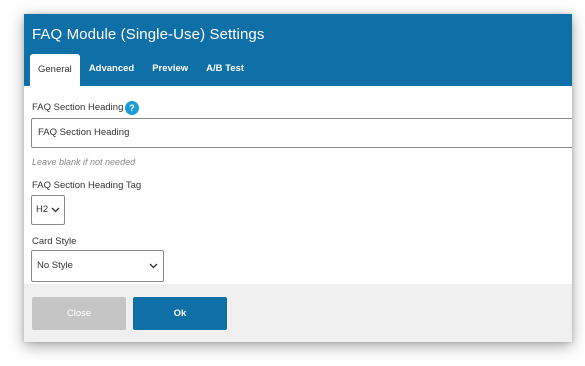 The width and height of the screenshot is (585, 366). I want to click on heading-tag-select: H2, so click(48, 210).